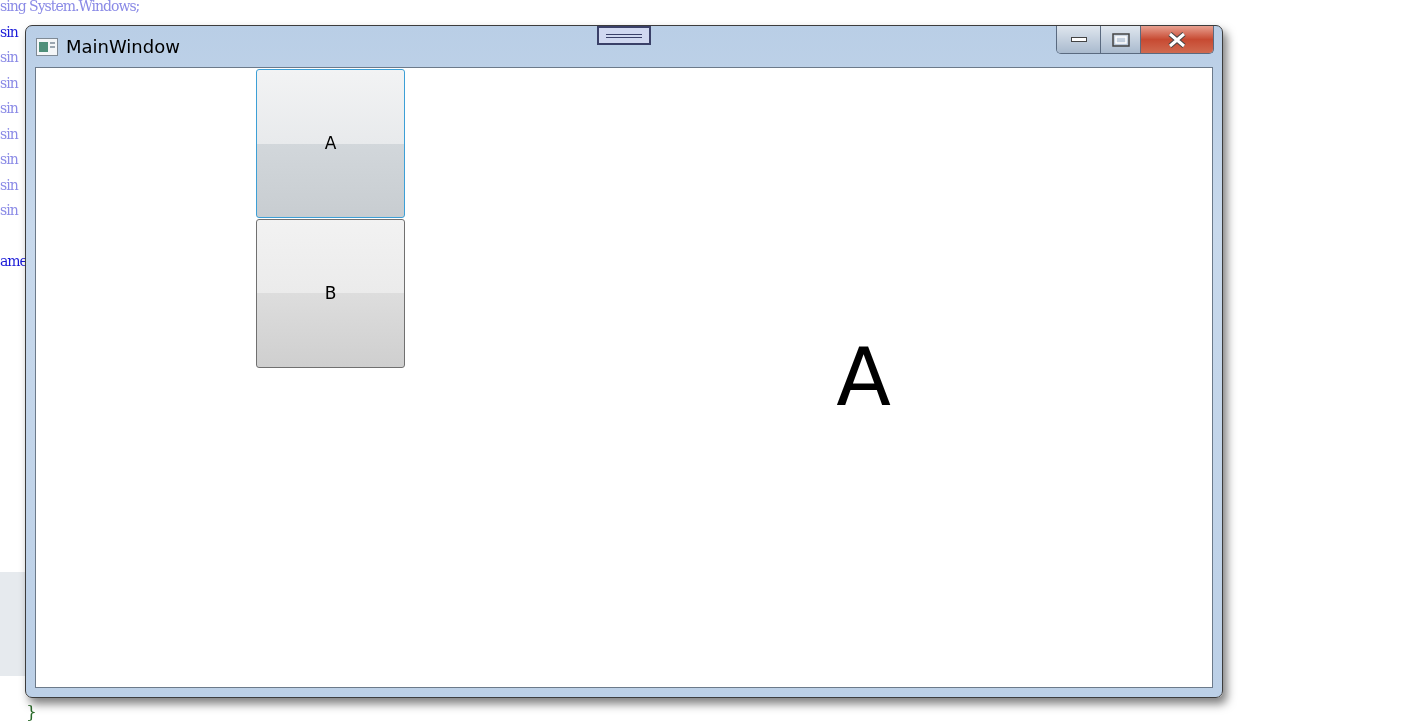 The height and width of the screenshot is (726, 1416). What do you see at coordinates (31, 712) in the screenshot?
I see `code-line: }` at bounding box center [31, 712].